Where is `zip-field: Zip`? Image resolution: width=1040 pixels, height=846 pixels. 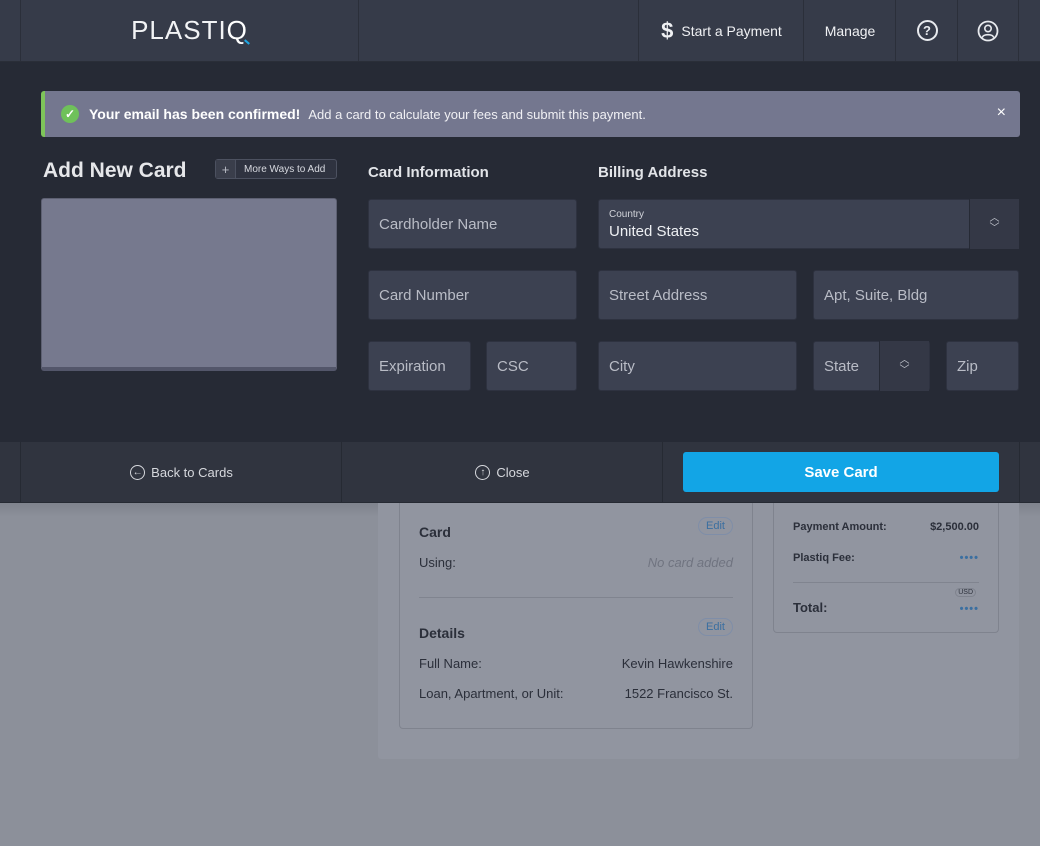 zip-field: Zip is located at coordinates (982, 366).